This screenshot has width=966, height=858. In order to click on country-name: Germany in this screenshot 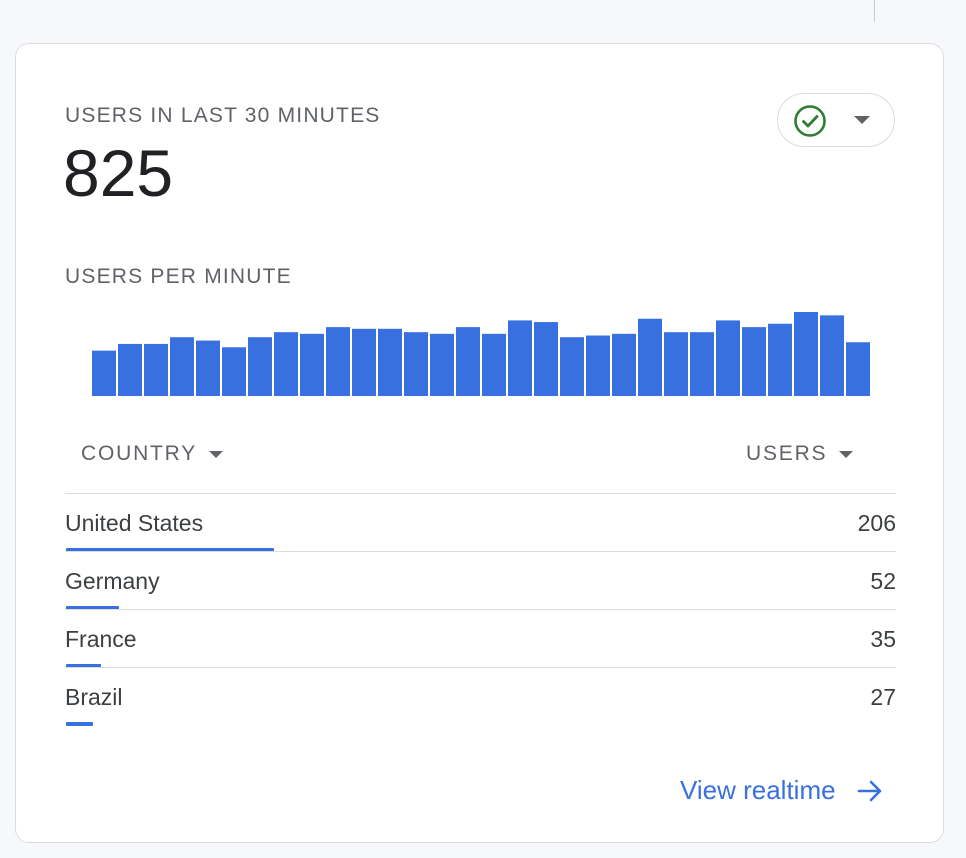, I will do `click(112, 581)`.